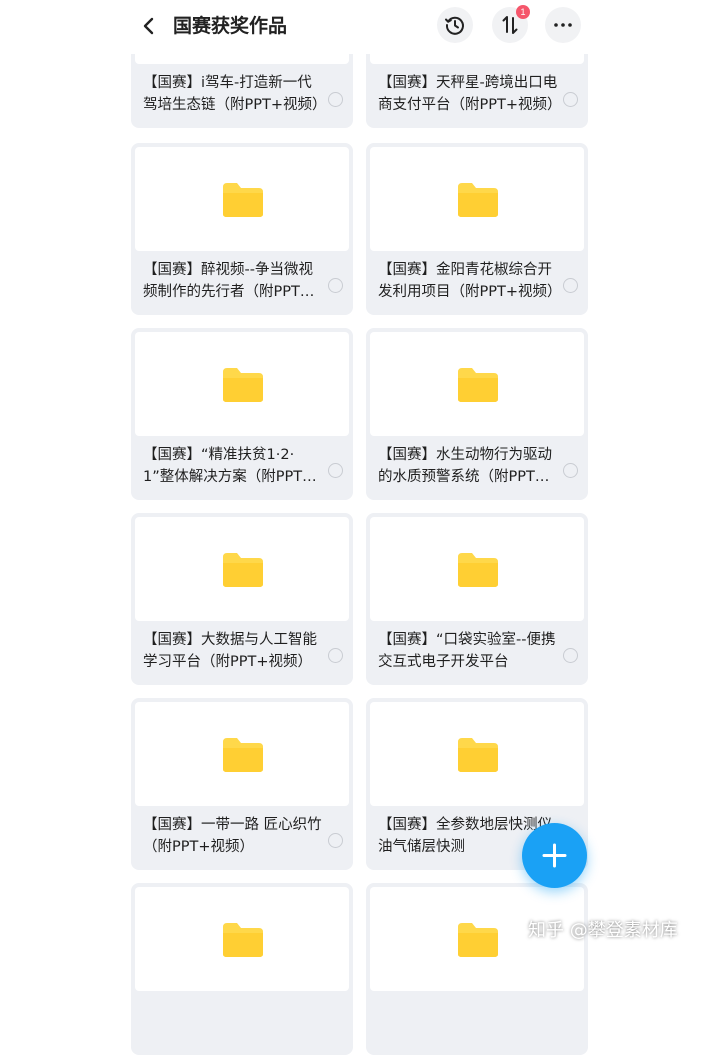 The width and height of the screenshot is (720, 1055). Describe the element at coordinates (230, 651) in the screenshot. I see `file-name: 【国赛】大数据与人工智能学习平台（附PPT+视频）` at that location.